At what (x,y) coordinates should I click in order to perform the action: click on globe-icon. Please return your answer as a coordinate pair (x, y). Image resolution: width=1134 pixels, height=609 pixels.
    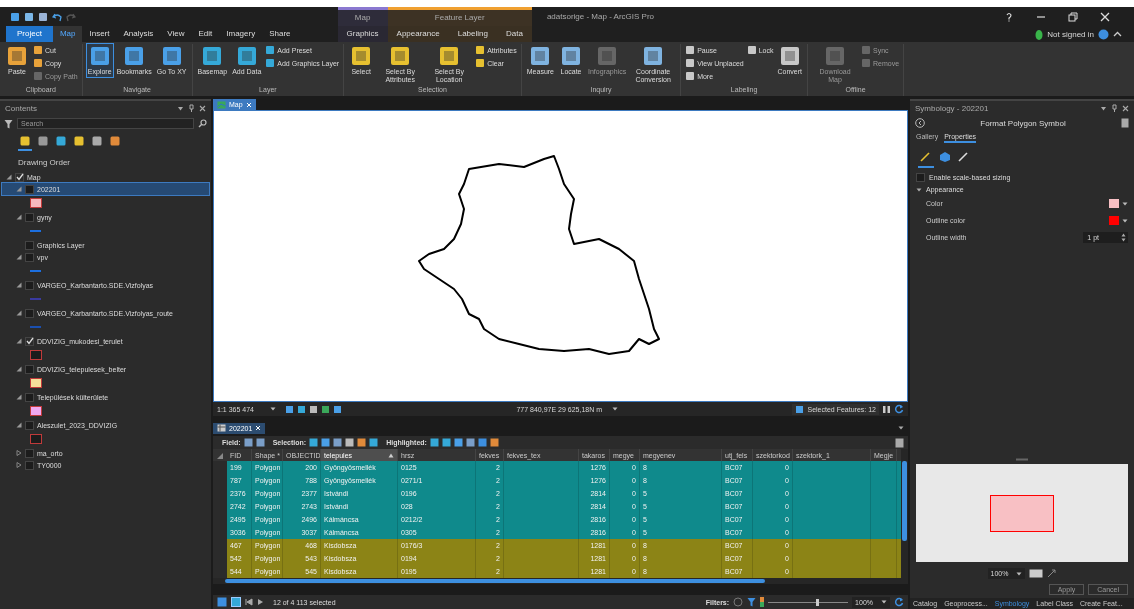
    Looking at the image, I should click on (1103, 34).